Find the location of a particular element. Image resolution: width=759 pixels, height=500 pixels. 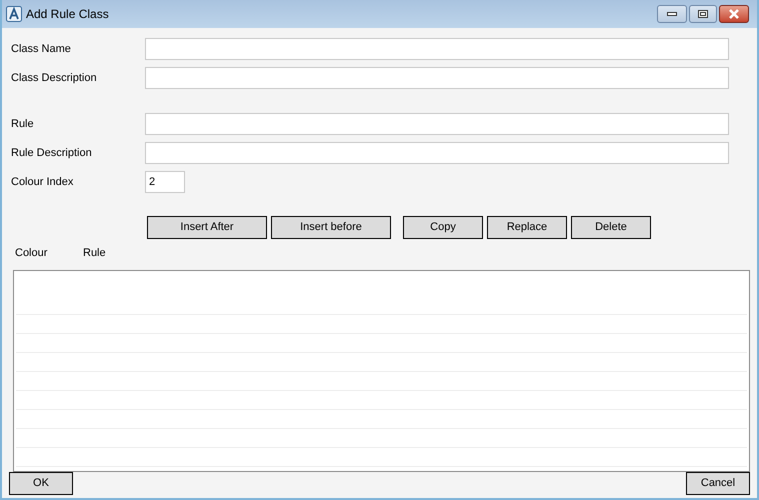

field-label: Rule is located at coordinates (23, 124).